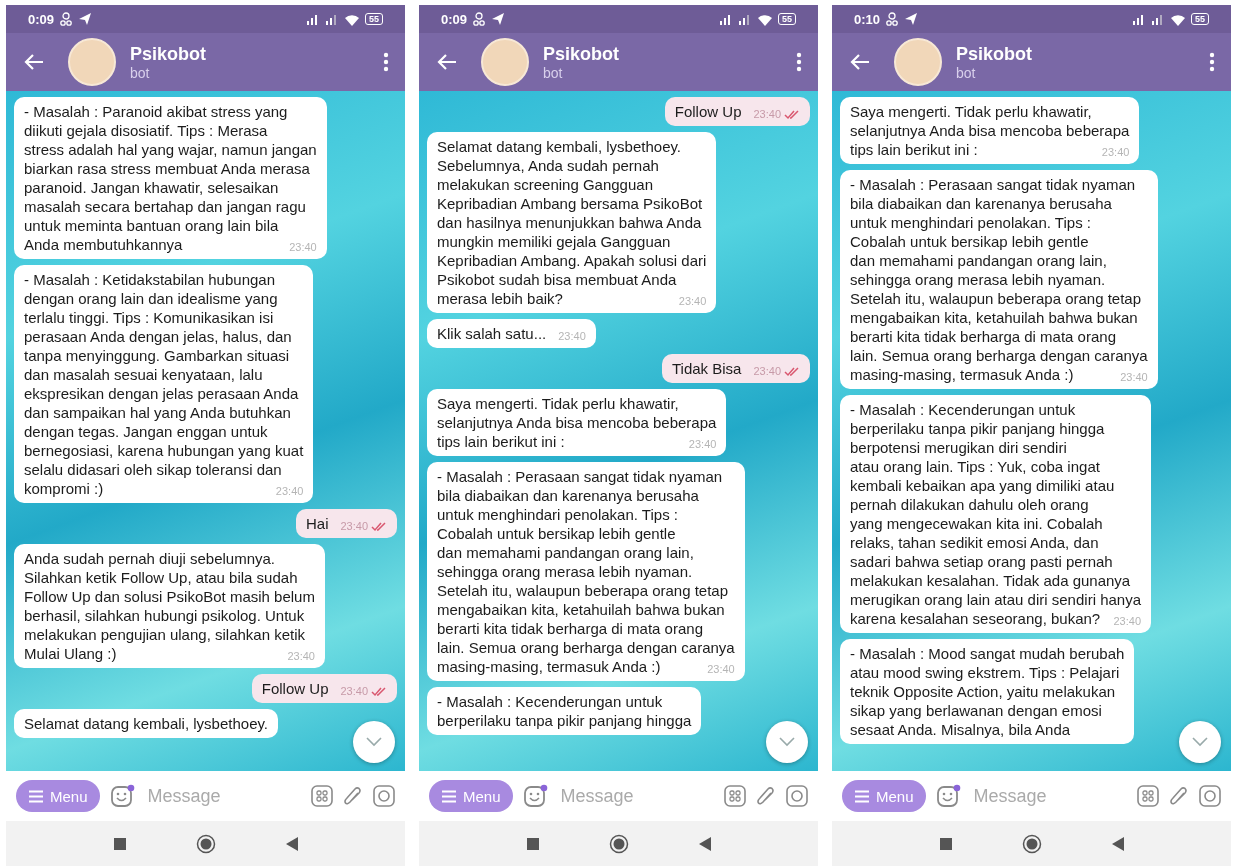 Image resolution: width=1237 pixels, height=866 pixels. Describe the element at coordinates (511, 333) in the screenshot. I see `message-bubble: Klik salah satu... 23:40` at that location.